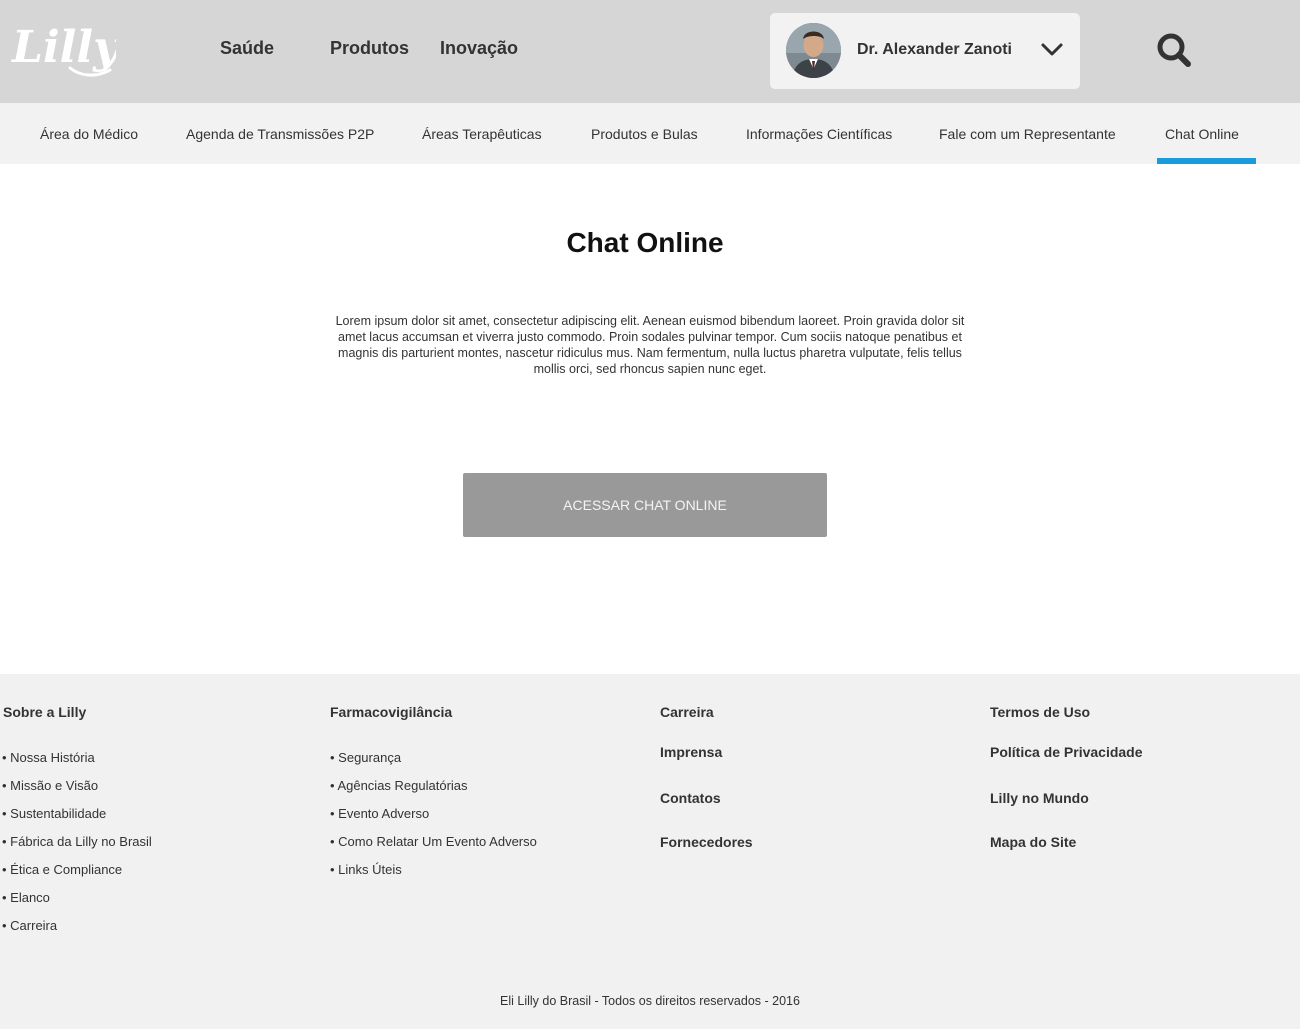 The image size is (1300, 1029). What do you see at coordinates (77, 841) in the screenshot?
I see `footer-link: • Fábrica da Lilly no Brasil` at bounding box center [77, 841].